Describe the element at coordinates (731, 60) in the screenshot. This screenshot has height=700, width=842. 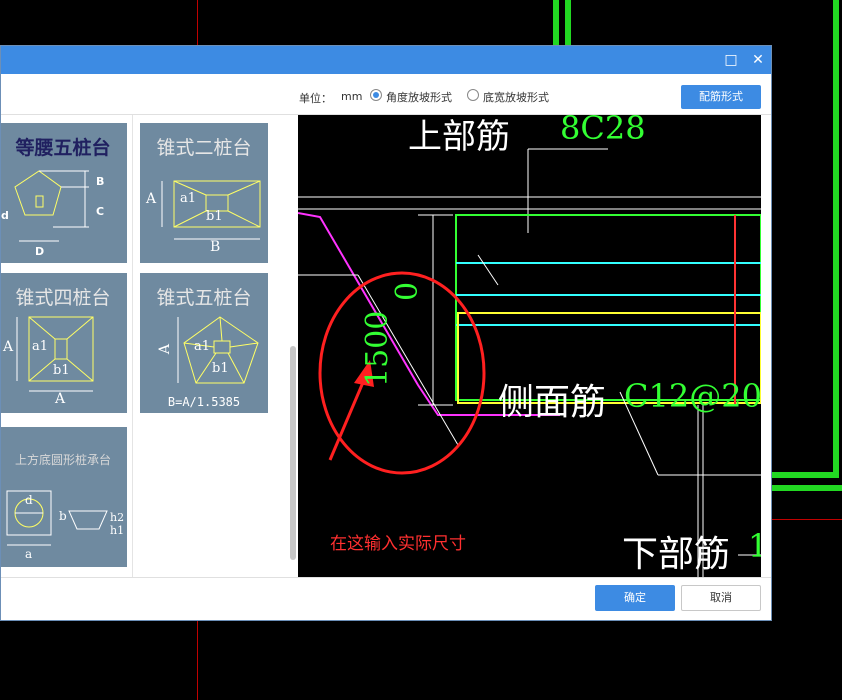
I see `maximize-icon: □` at that location.